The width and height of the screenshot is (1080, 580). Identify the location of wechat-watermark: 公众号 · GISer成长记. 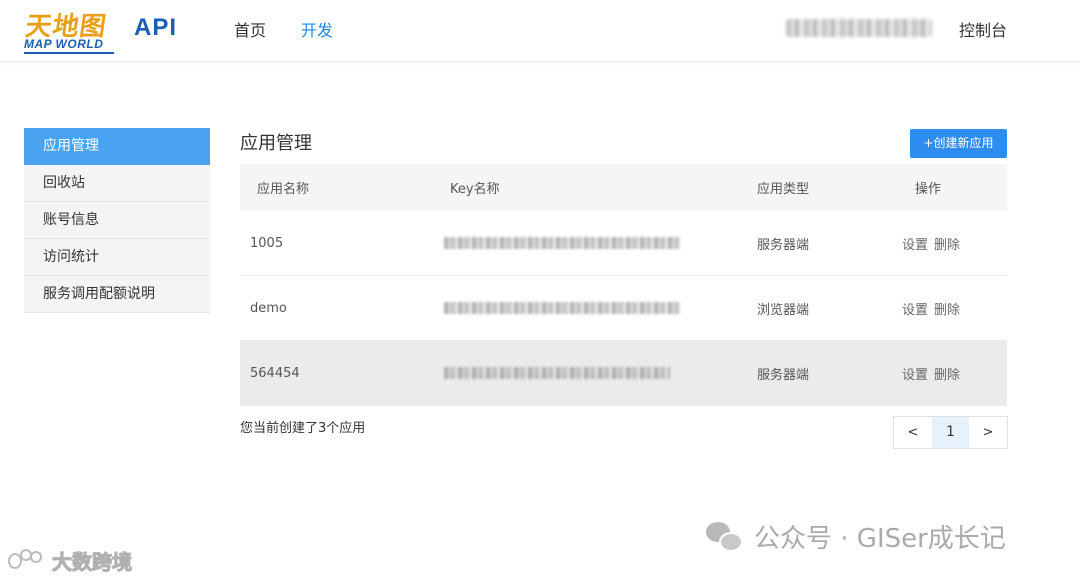
(855, 536).